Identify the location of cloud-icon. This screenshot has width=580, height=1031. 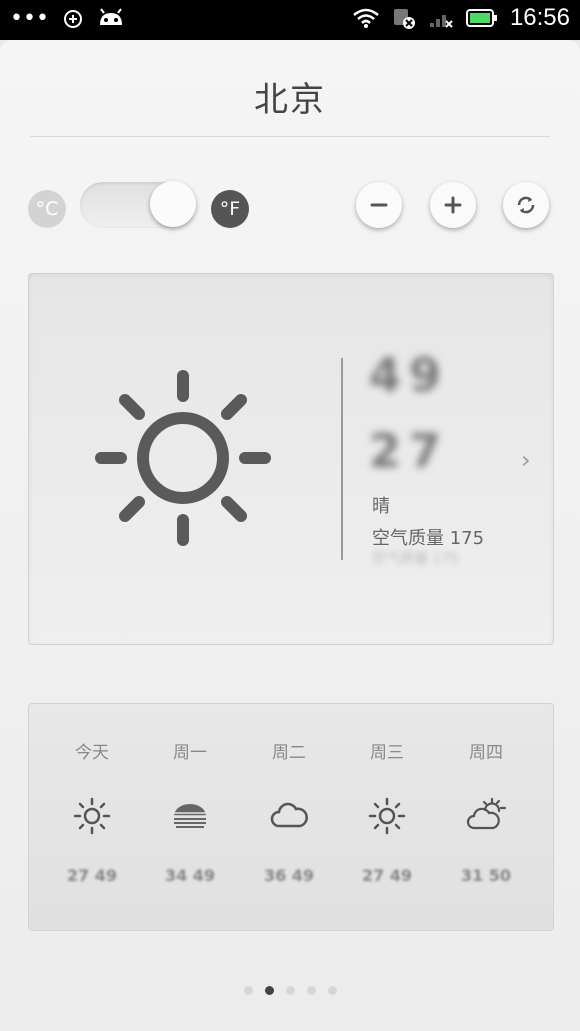
(289, 815).